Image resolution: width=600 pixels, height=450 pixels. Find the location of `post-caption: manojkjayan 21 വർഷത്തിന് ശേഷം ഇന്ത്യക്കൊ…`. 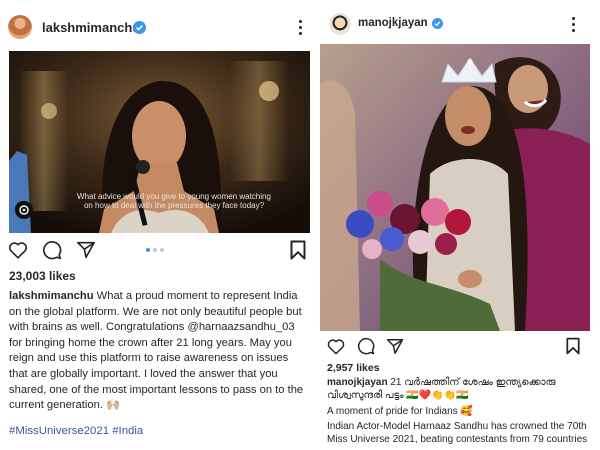

post-caption: manojkjayan 21 വർഷത്തിന് ശേഷം ഇന്ത്യക്കൊ… is located at coordinates (462, 412).